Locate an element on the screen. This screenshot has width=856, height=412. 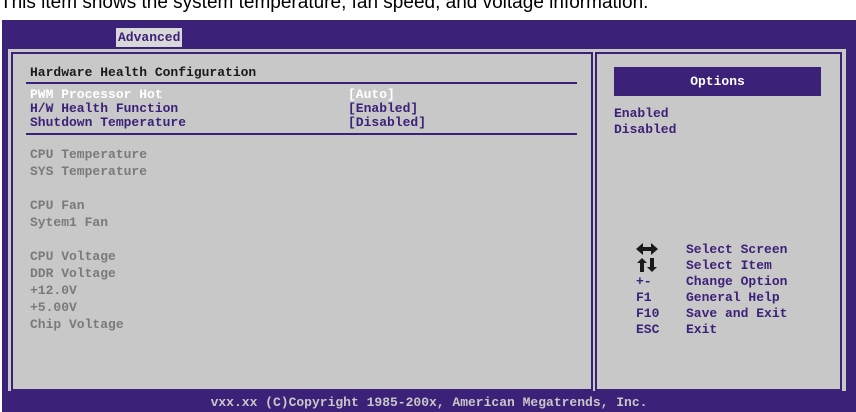
divider-bottom is located at coordinates (301, 134).